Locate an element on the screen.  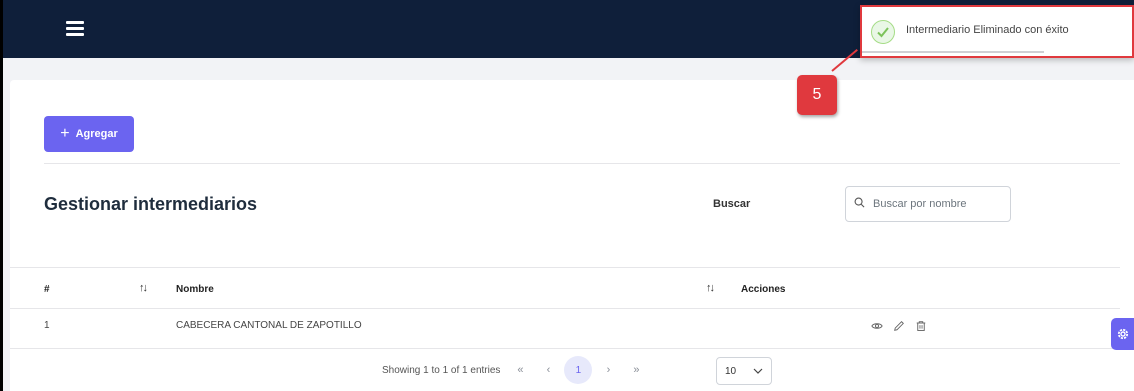
table-header-bottom-border is located at coordinates (565, 308).